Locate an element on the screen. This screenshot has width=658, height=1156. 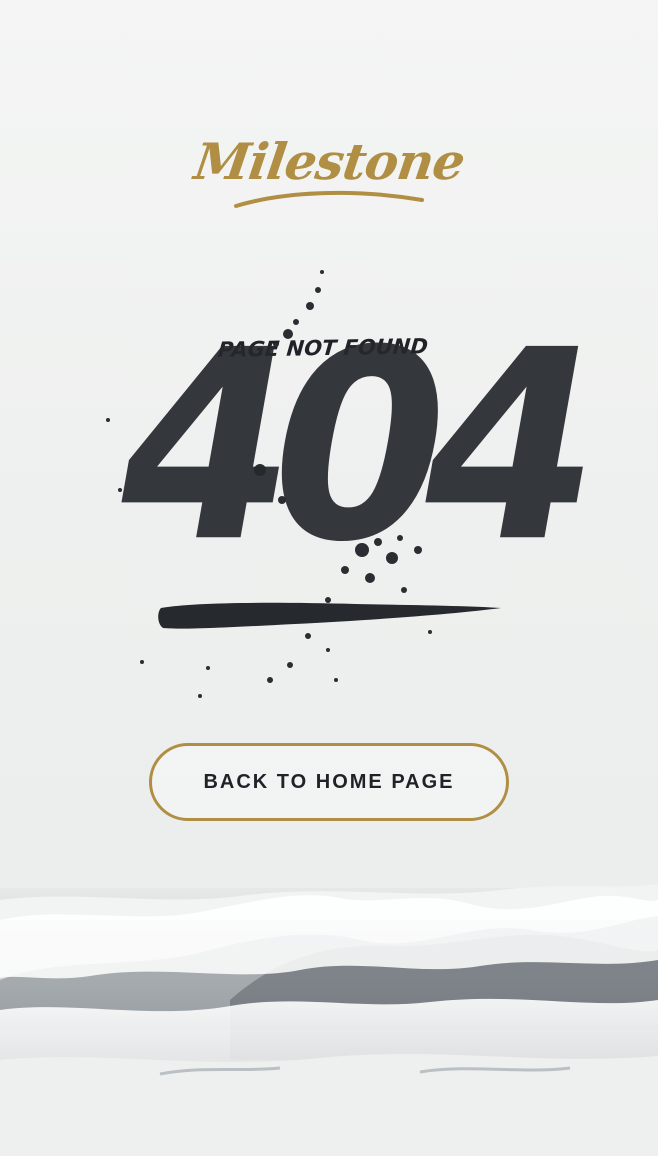
brand-logo: Milestone is located at coordinates (329, 165).